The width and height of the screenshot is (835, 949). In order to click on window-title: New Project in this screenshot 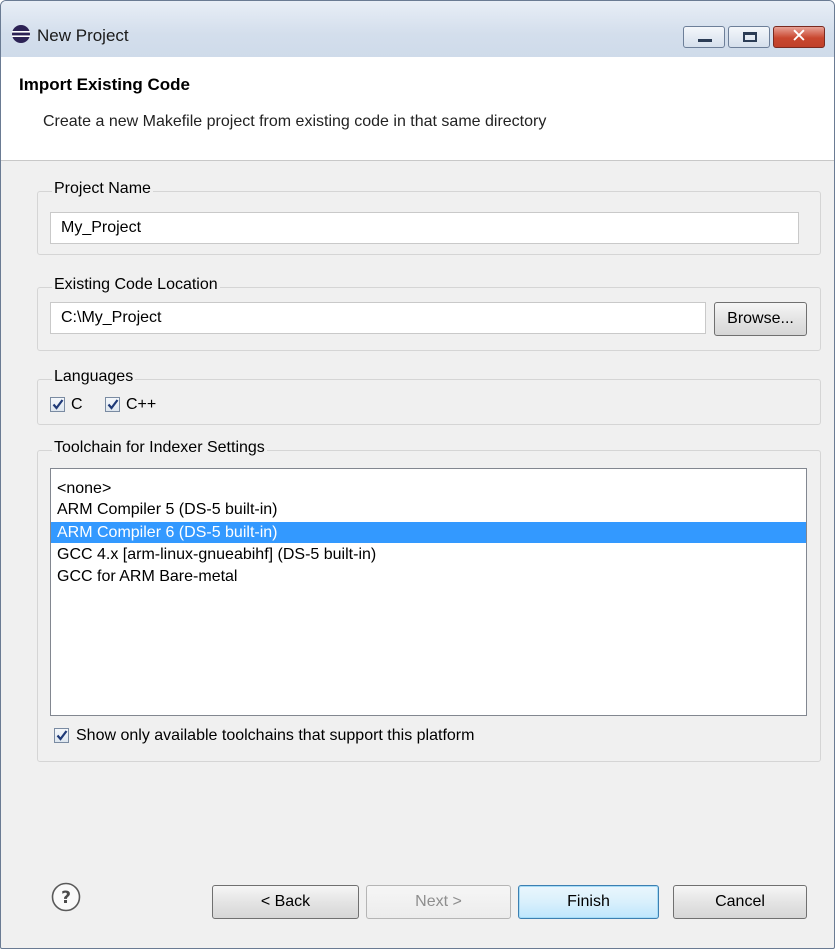, I will do `click(83, 35)`.